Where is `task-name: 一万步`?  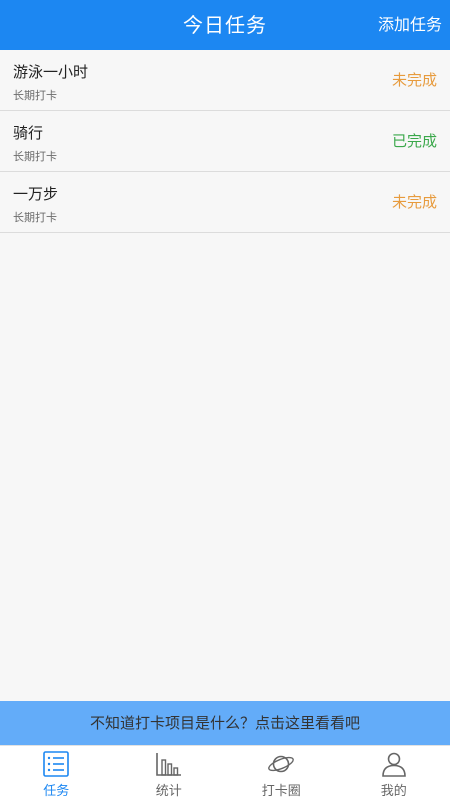 task-name: 一万步 is located at coordinates (36, 194).